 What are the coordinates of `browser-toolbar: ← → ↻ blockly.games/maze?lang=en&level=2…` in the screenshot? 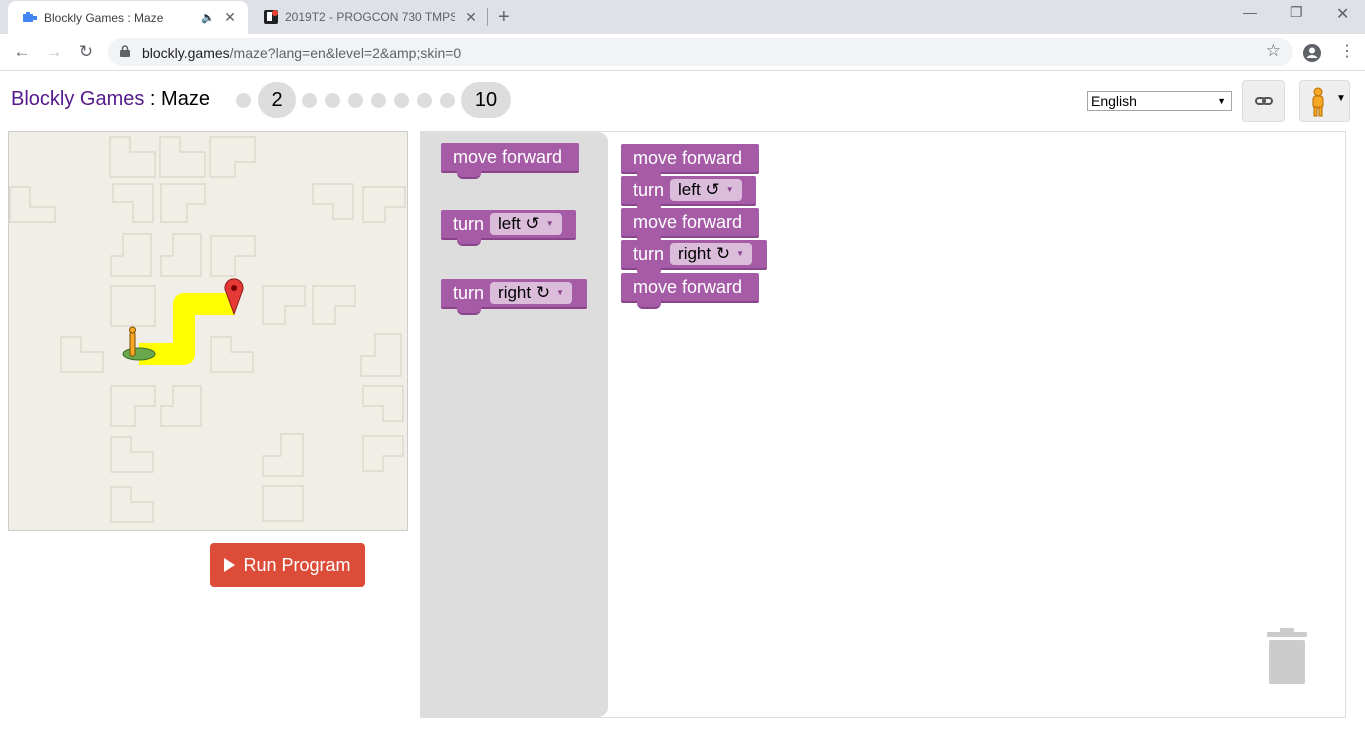 It's located at (682, 52).